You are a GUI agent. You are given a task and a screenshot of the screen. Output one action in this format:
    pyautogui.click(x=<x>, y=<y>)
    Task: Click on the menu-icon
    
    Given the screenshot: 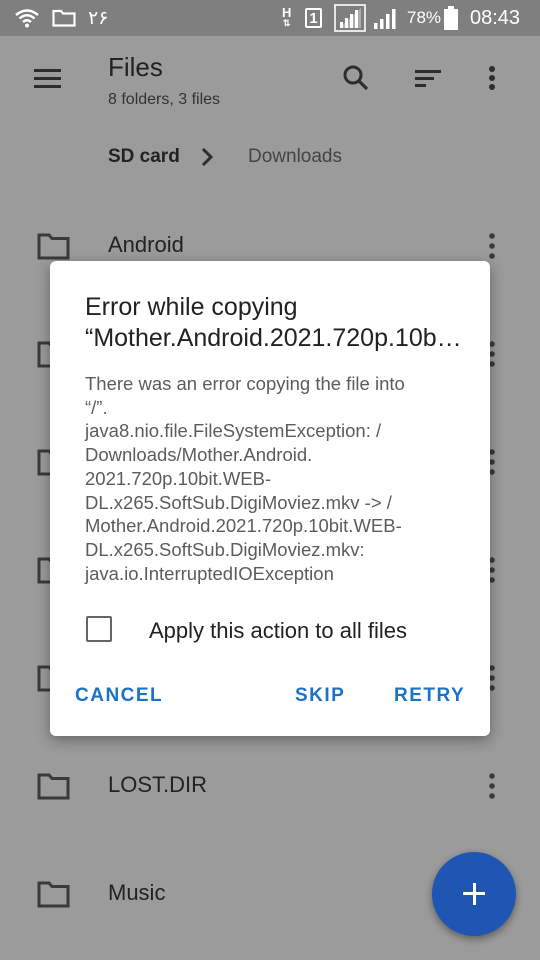 What is the action you would take?
    pyautogui.click(x=48, y=78)
    